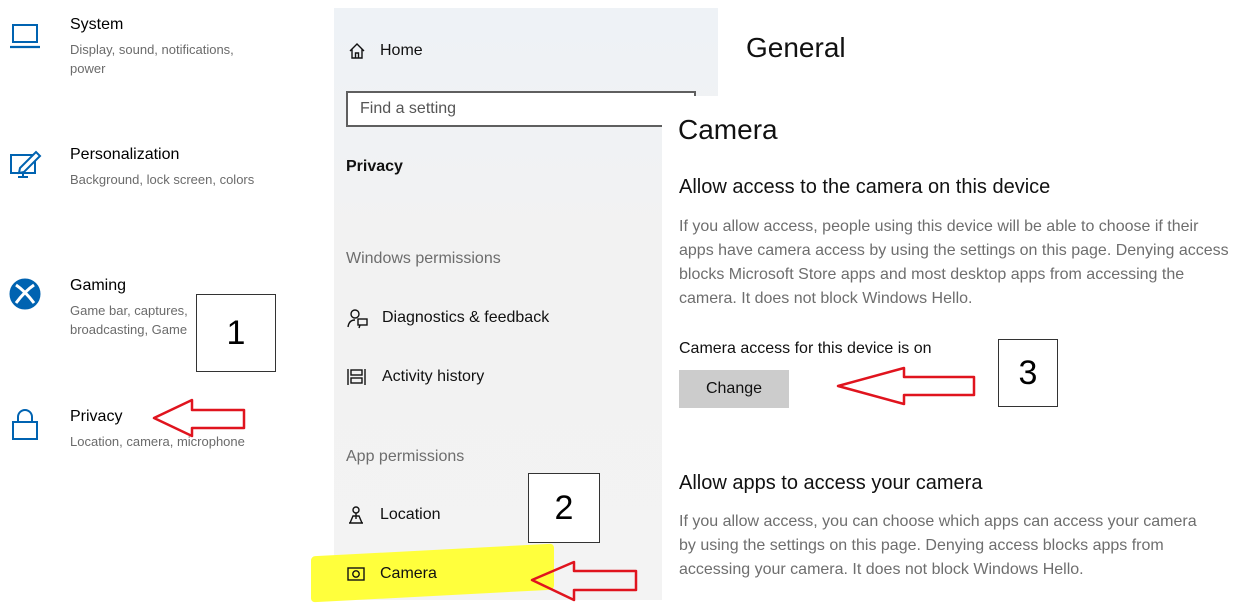  Describe the element at coordinates (129, 320) in the screenshot. I see `category-desc: Game bar, captures, broadcasting, Game` at that location.